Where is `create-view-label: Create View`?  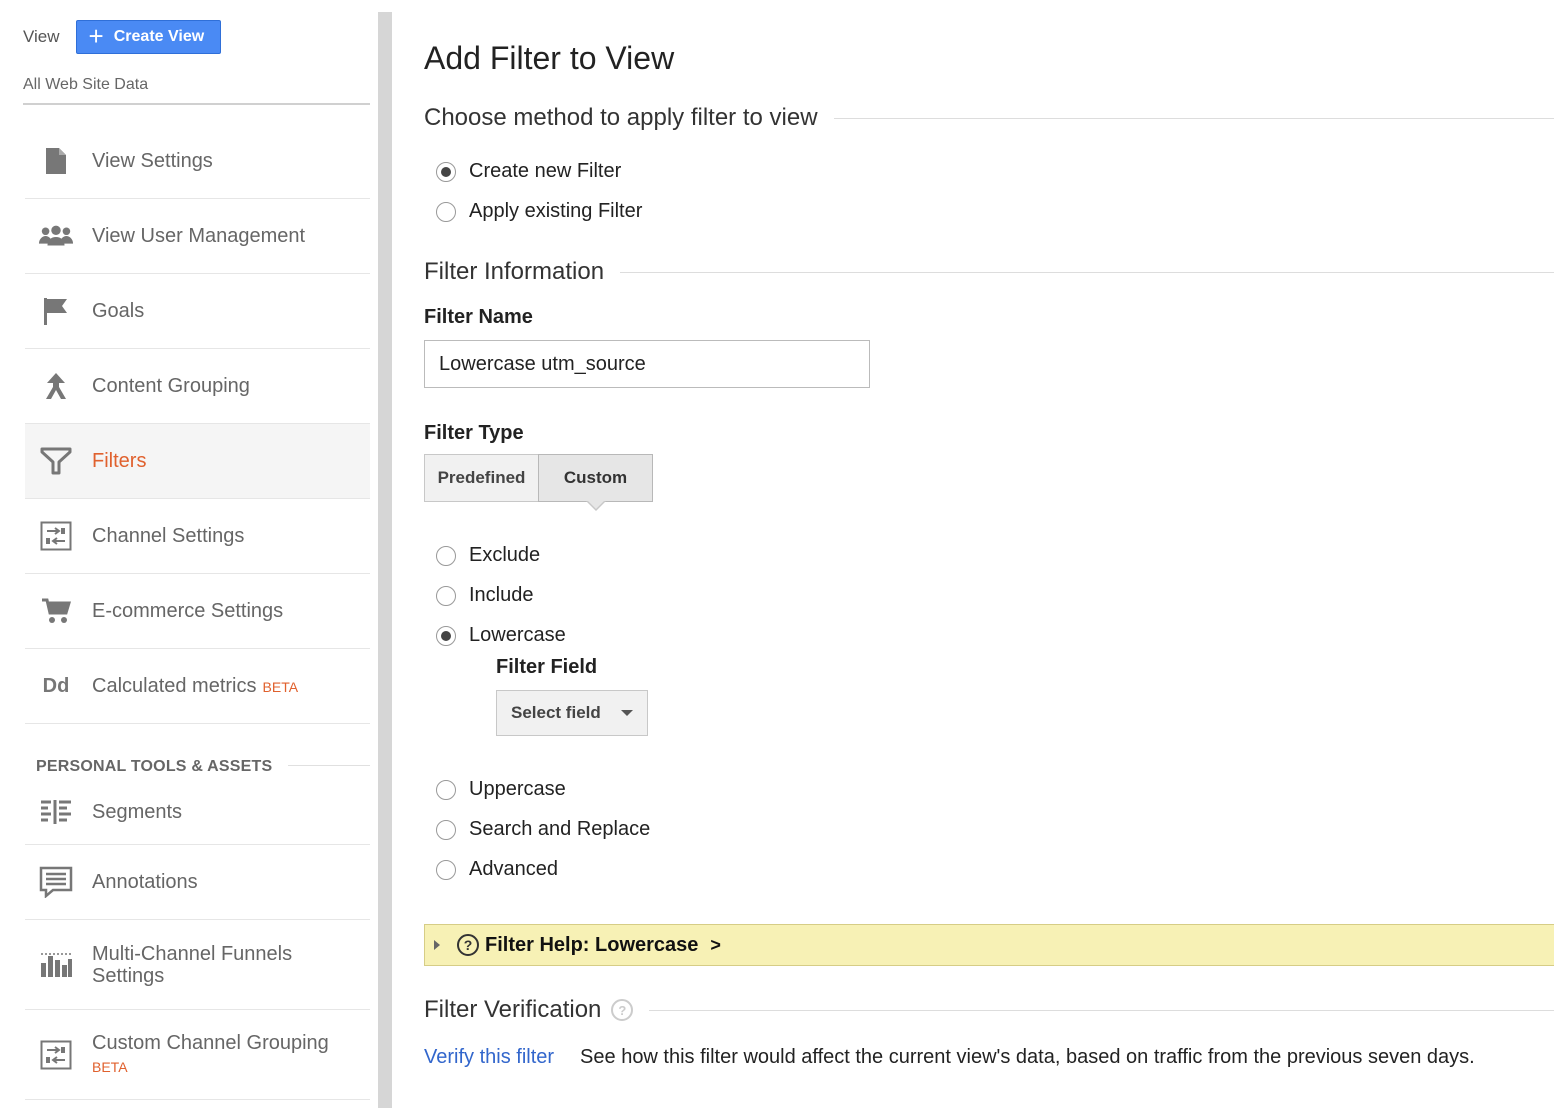 create-view-label: Create View is located at coordinates (159, 36).